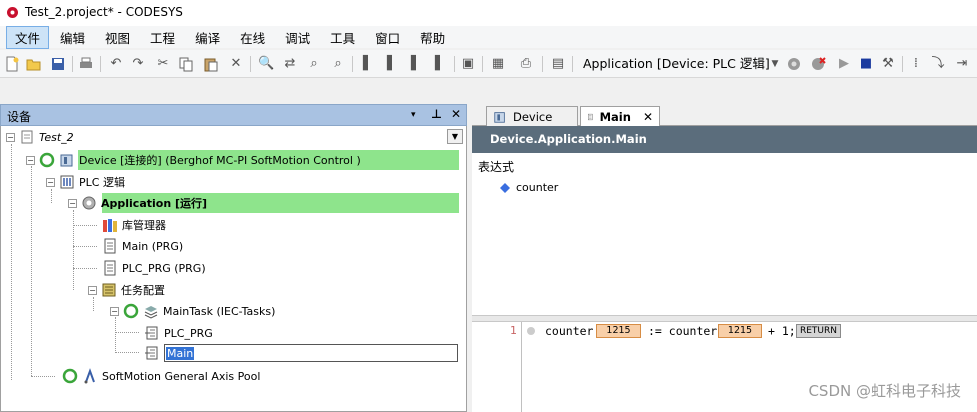 The height and width of the screenshot is (412, 977). Describe the element at coordinates (392, 64) in the screenshot. I see `bookmark-next-icon: ▌` at that location.